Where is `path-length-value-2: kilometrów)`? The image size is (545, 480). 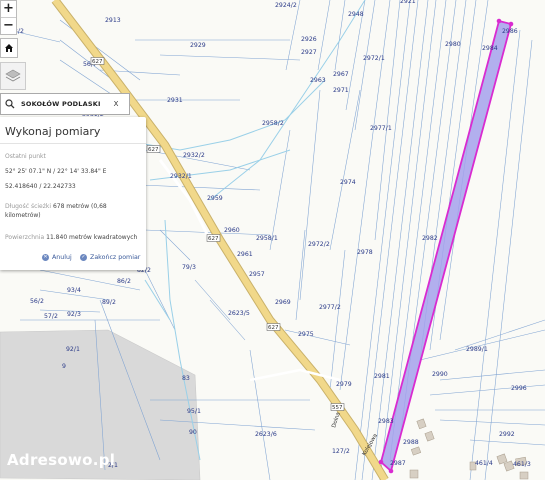 path-length-value-2: kilometrów) is located at coordinates (23, 215).